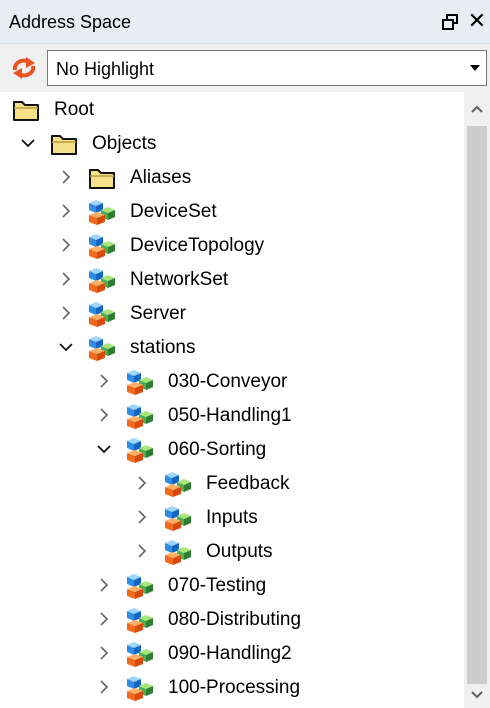  Describe the element at coordinates (232, 348) in the screenshot. I see `tree-node-stations: stations` at that location.